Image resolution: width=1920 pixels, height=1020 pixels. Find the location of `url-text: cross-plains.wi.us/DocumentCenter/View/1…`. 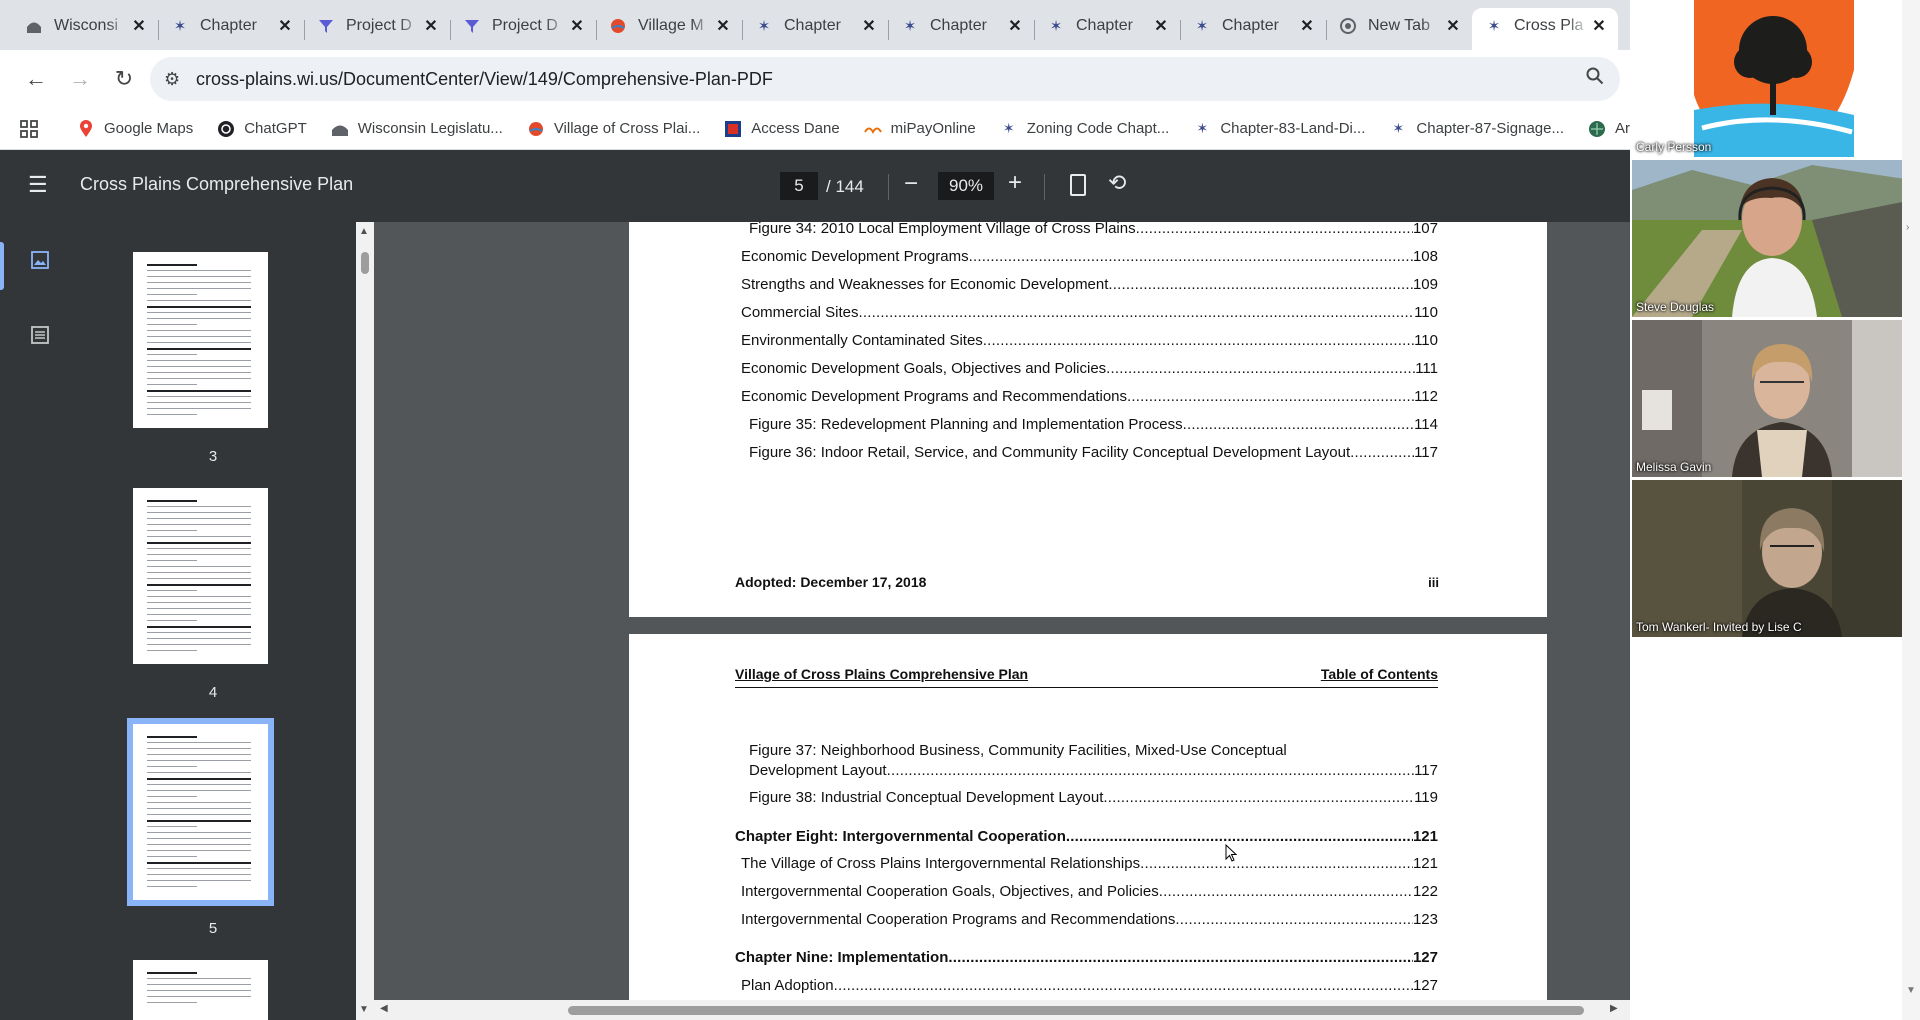

url-text: cross-plains.wi.us/DocumentCenter/View/1… is located at coordinates (891, 79).